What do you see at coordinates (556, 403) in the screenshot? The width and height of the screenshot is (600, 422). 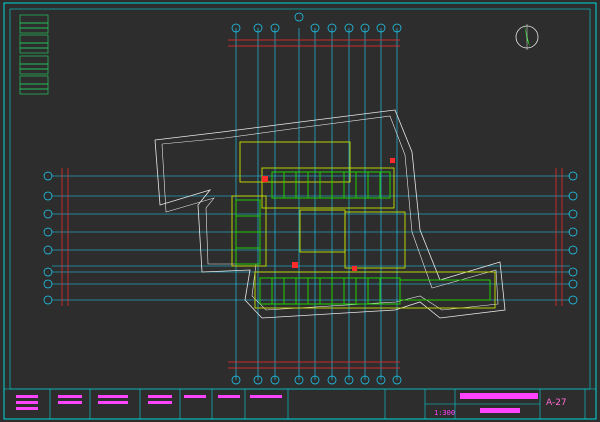 I see `sheet-number: A-27` at bounding box center [556, 403].